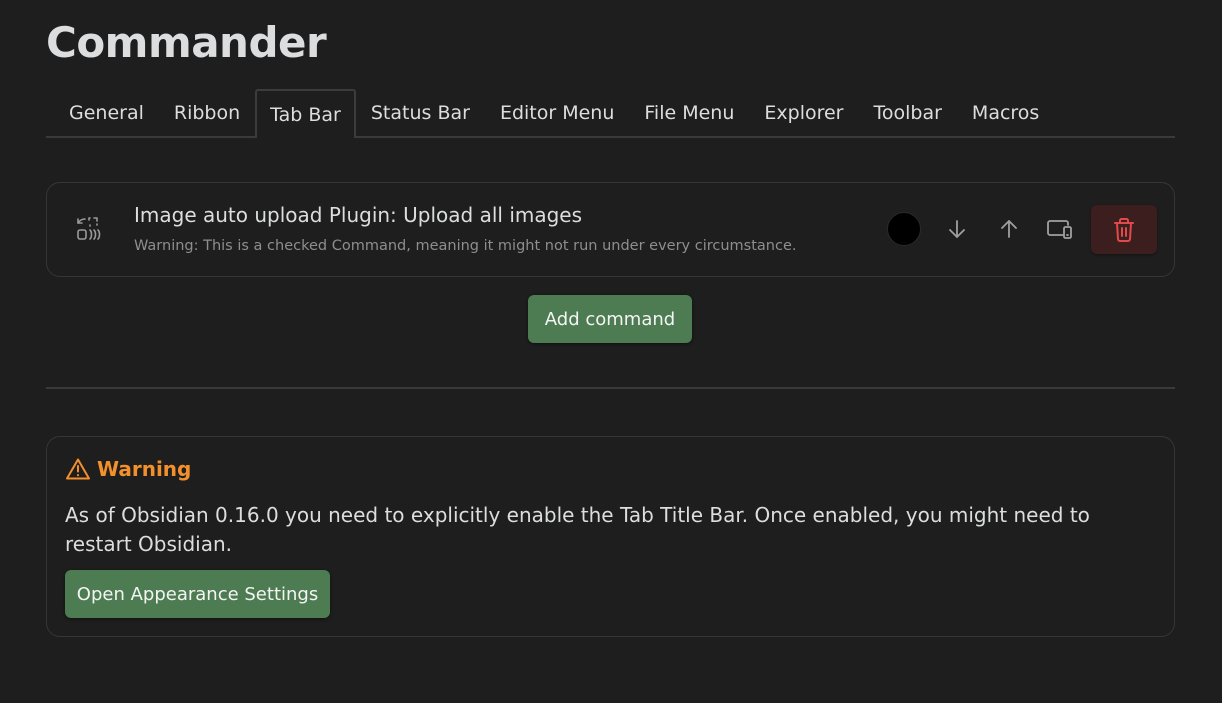 The height and width of the screenshot is (703, 1222). What do you see at coordinates (89, 229) in the screenshot?
I see `image-upload-icon` at bounding box center [89, 229].